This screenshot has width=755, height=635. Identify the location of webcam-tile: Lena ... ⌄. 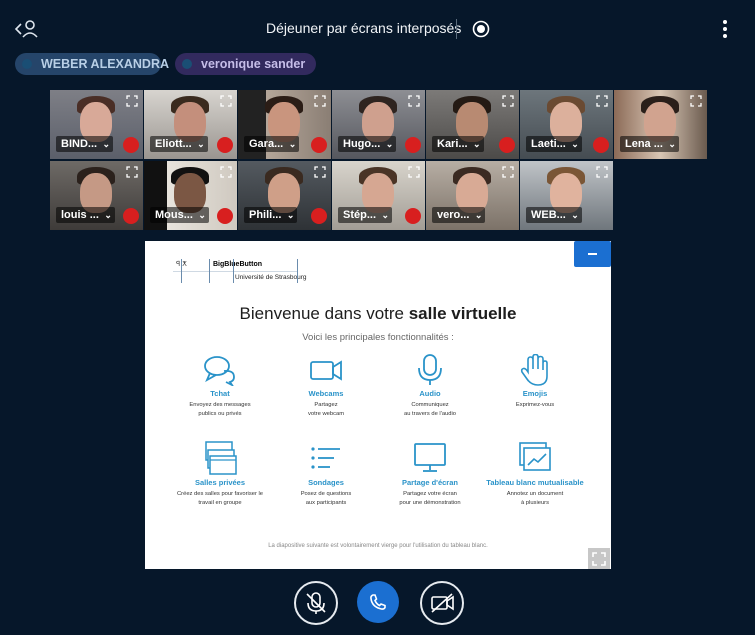
(660, 124).